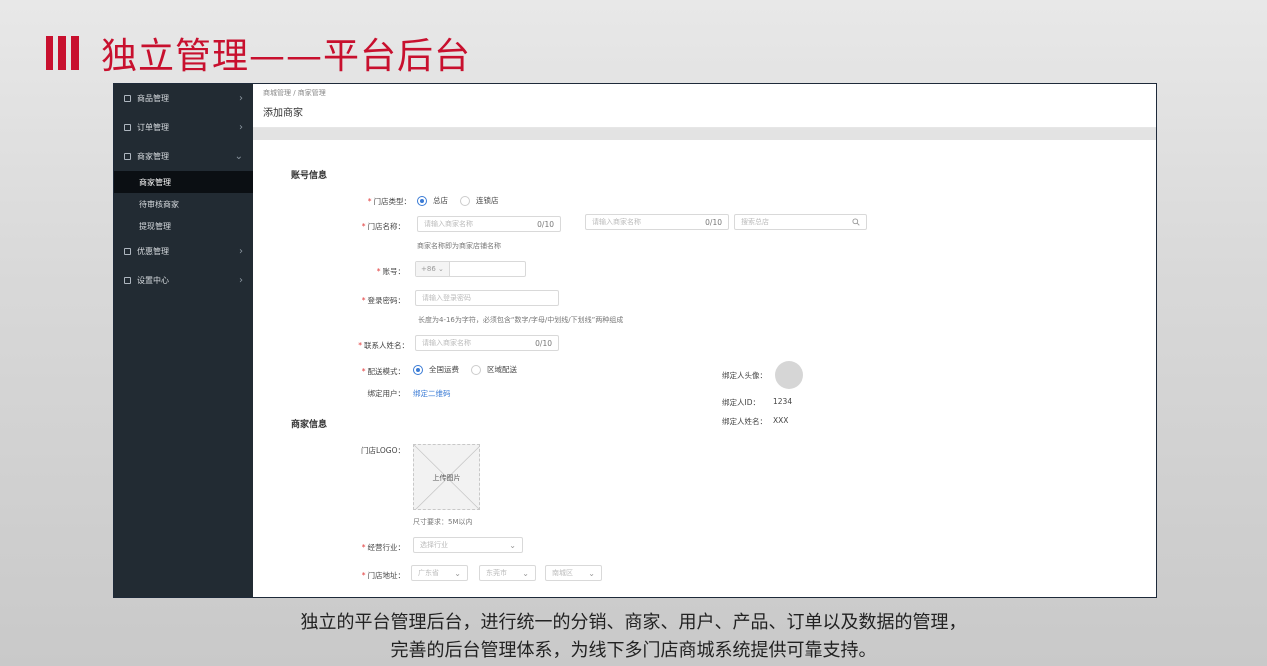  Describe the element at coordinates (153, 280) in the screenshot. I see `sidebar-item-label: 设置中心` at that location.